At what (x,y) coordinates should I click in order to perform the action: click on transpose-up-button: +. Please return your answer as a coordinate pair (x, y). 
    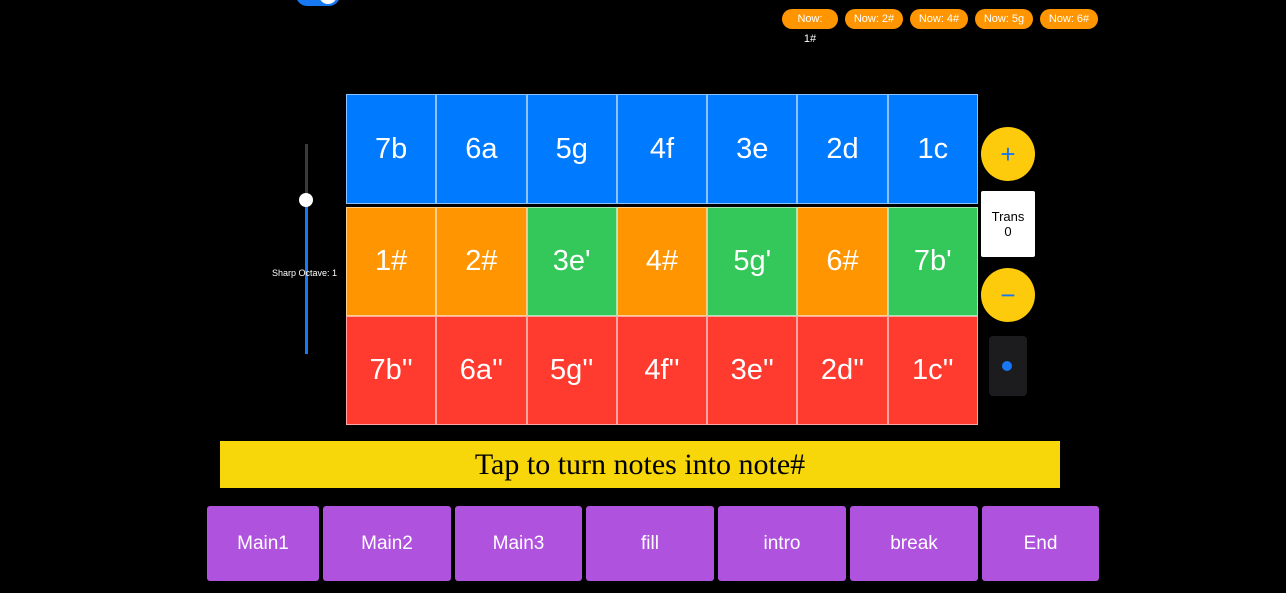
    Looking at the image, I should click on (1008, 154).